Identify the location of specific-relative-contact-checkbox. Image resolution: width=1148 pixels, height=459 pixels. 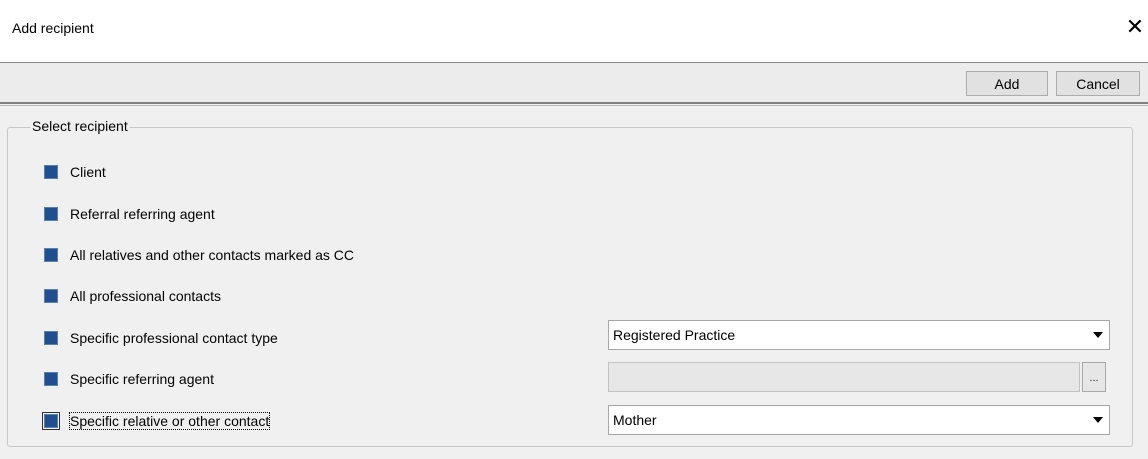
(51, 421).